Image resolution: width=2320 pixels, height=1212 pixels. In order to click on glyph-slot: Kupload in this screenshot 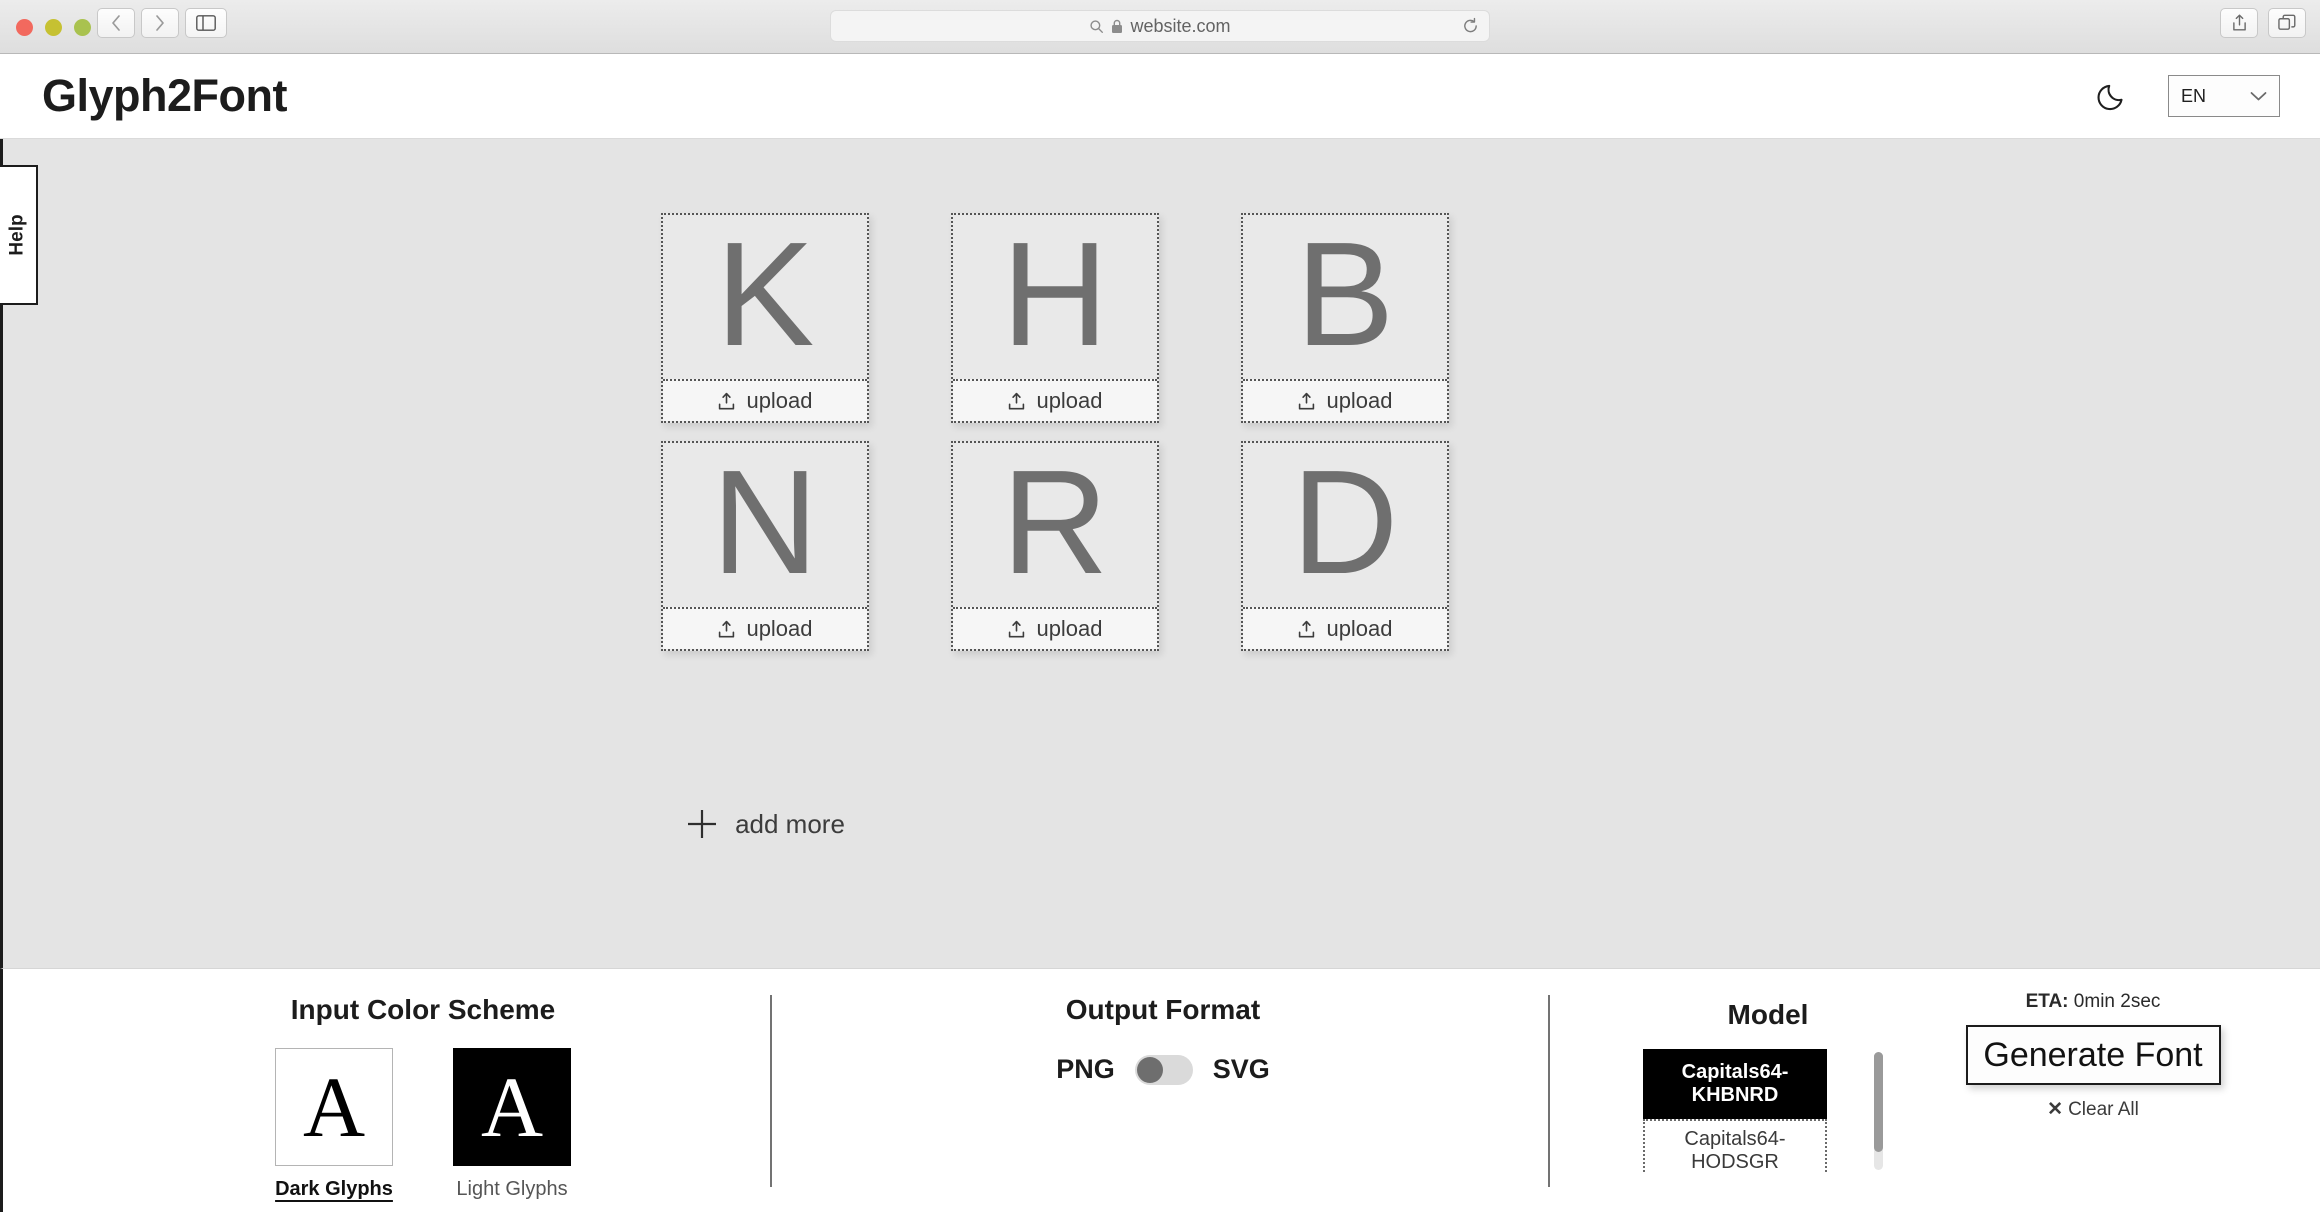, I will do `click(765, 327)`.